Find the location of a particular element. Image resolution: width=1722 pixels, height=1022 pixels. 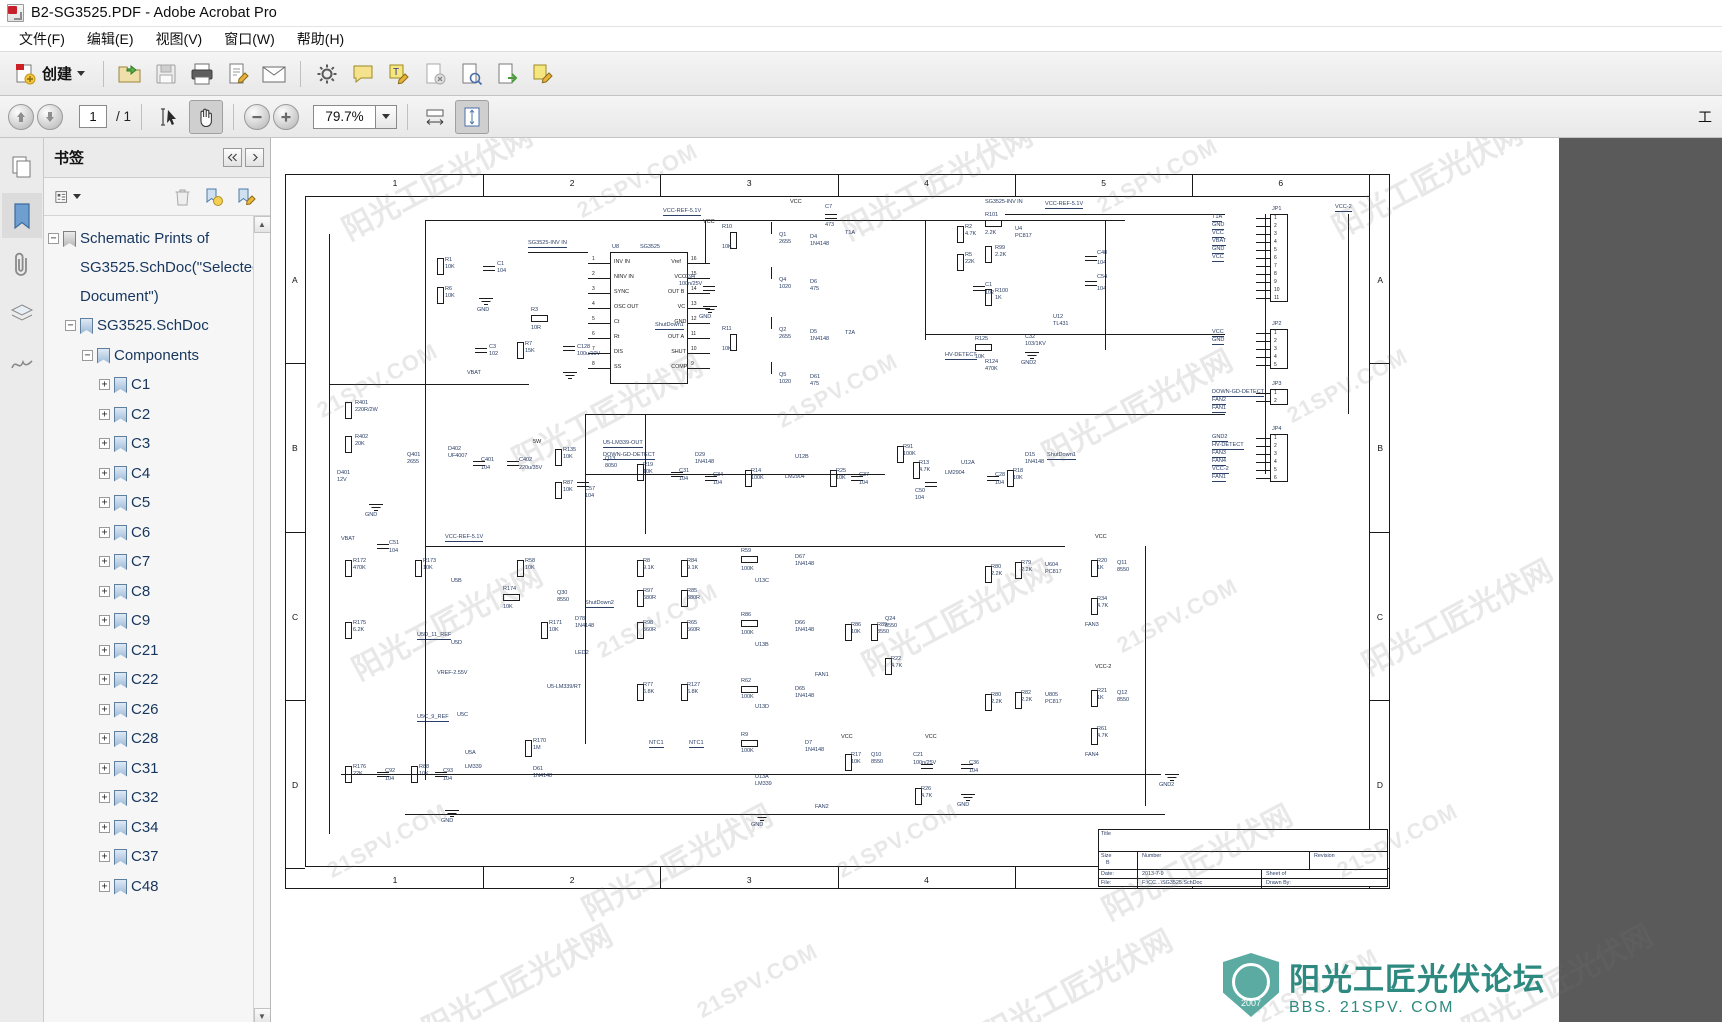

bookmark-item: + C3 is located at coordinates (150, 444).